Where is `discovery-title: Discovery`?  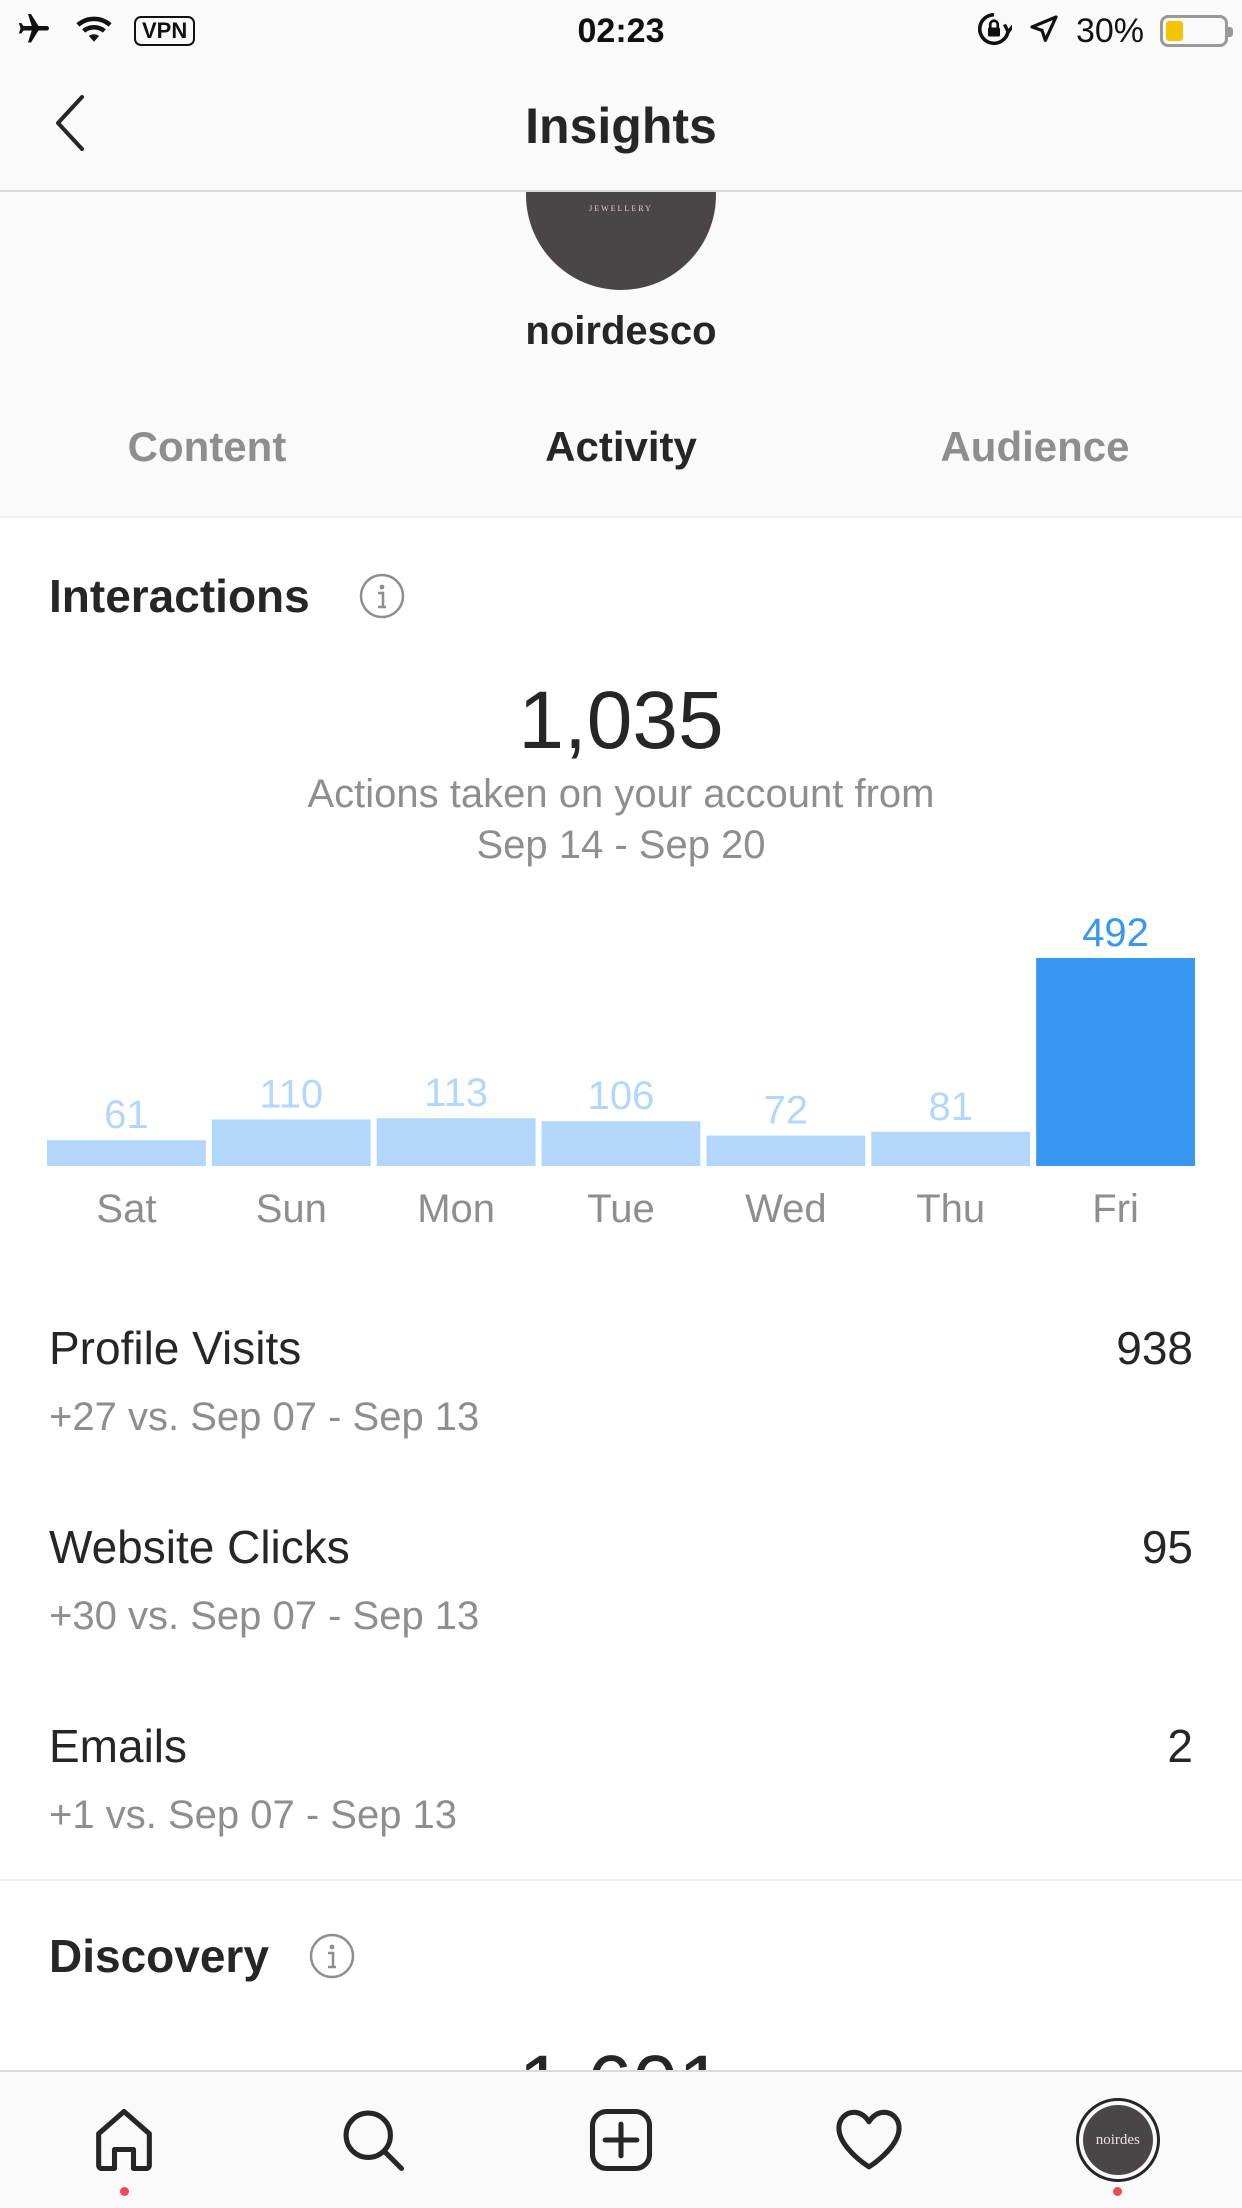
discovery-title: Discovery is located at coordinates (159, 1956).